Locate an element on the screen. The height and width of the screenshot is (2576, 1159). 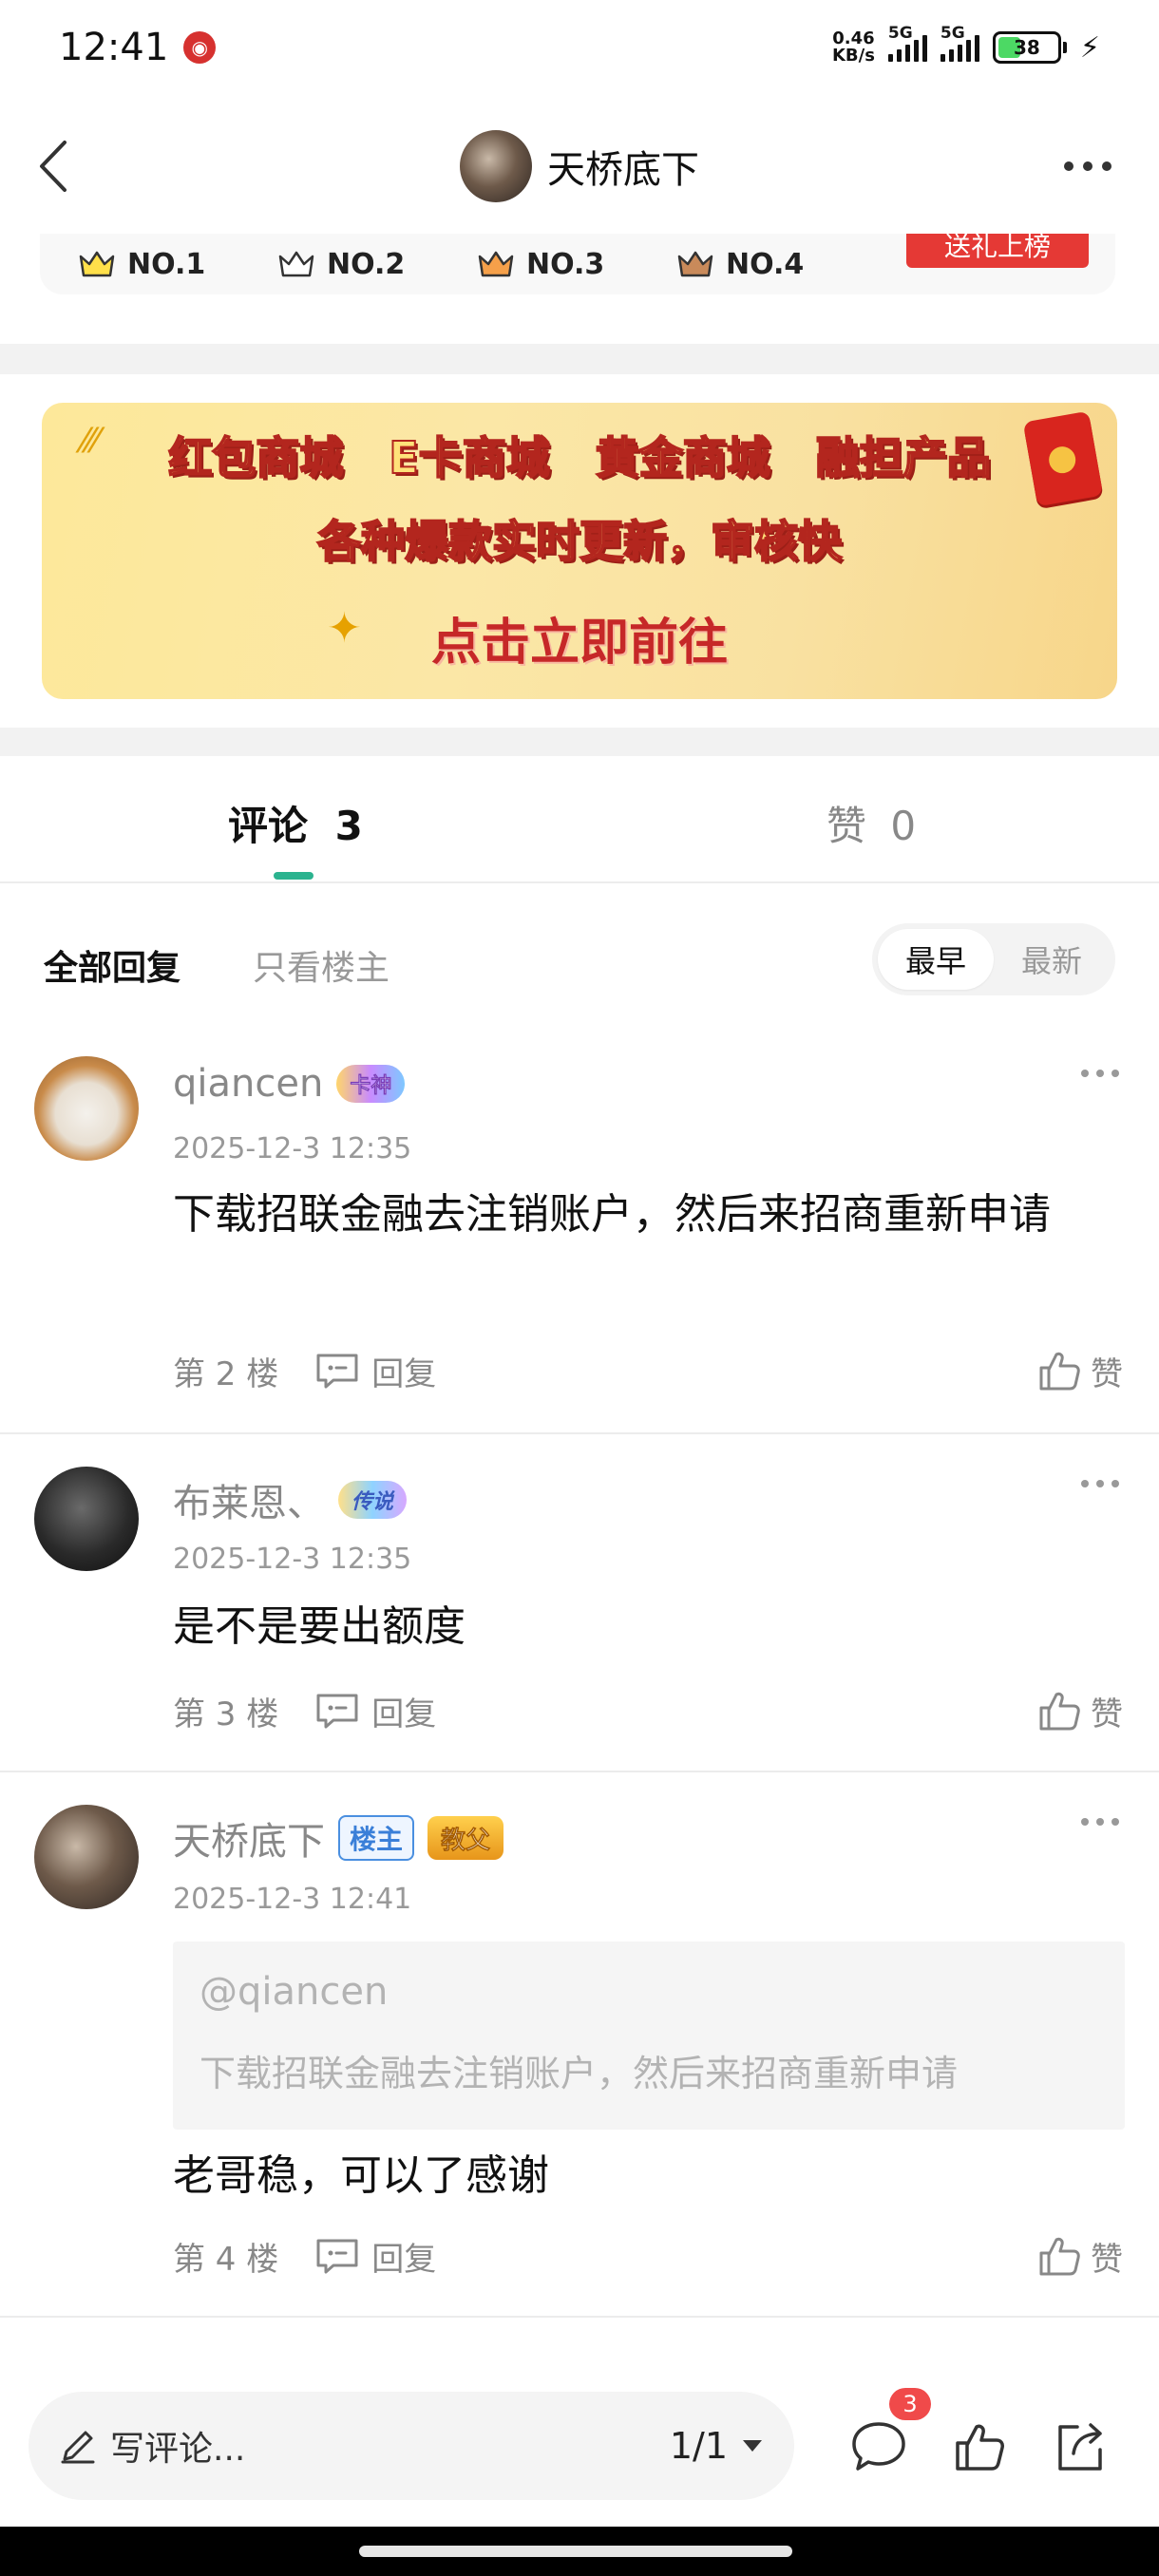
comment-username: 布莱恩、 is located at coordinates (249, 1499).